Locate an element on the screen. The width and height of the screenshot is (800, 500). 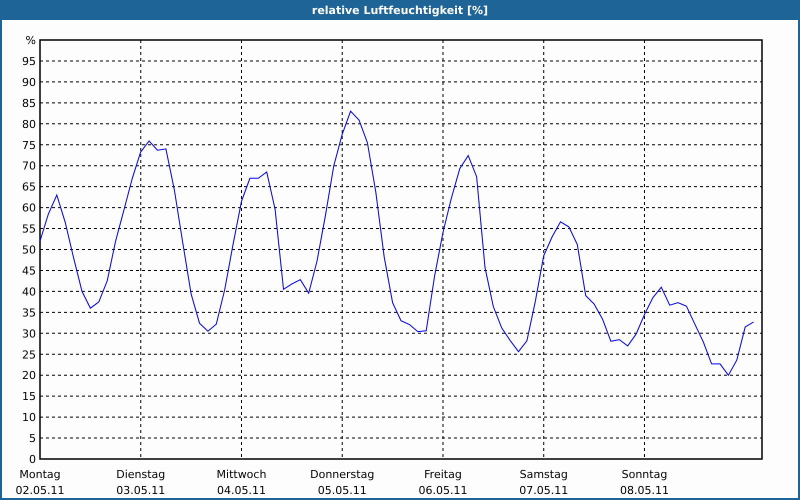
axis-tick-label: 45 is located at coordinates (29, 271).